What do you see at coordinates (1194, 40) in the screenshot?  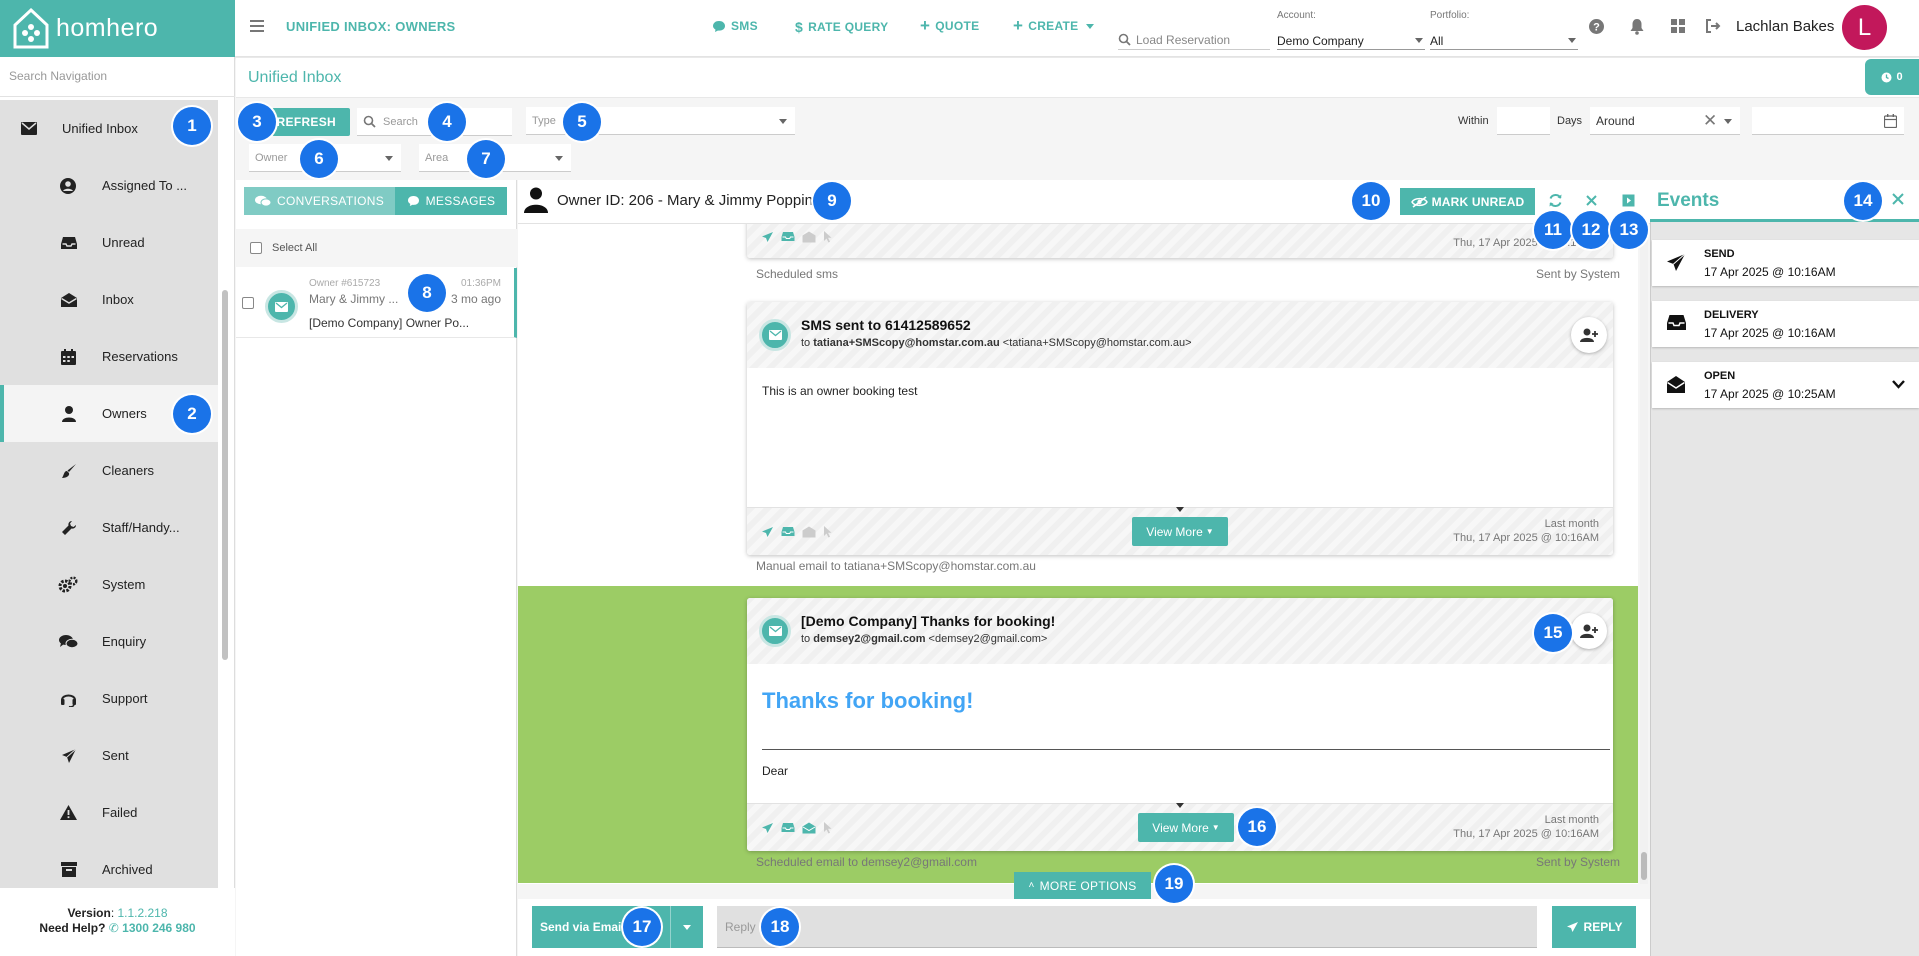 I see `load-reservation-input: Load Reservation` at bounding box center [1194, 40].